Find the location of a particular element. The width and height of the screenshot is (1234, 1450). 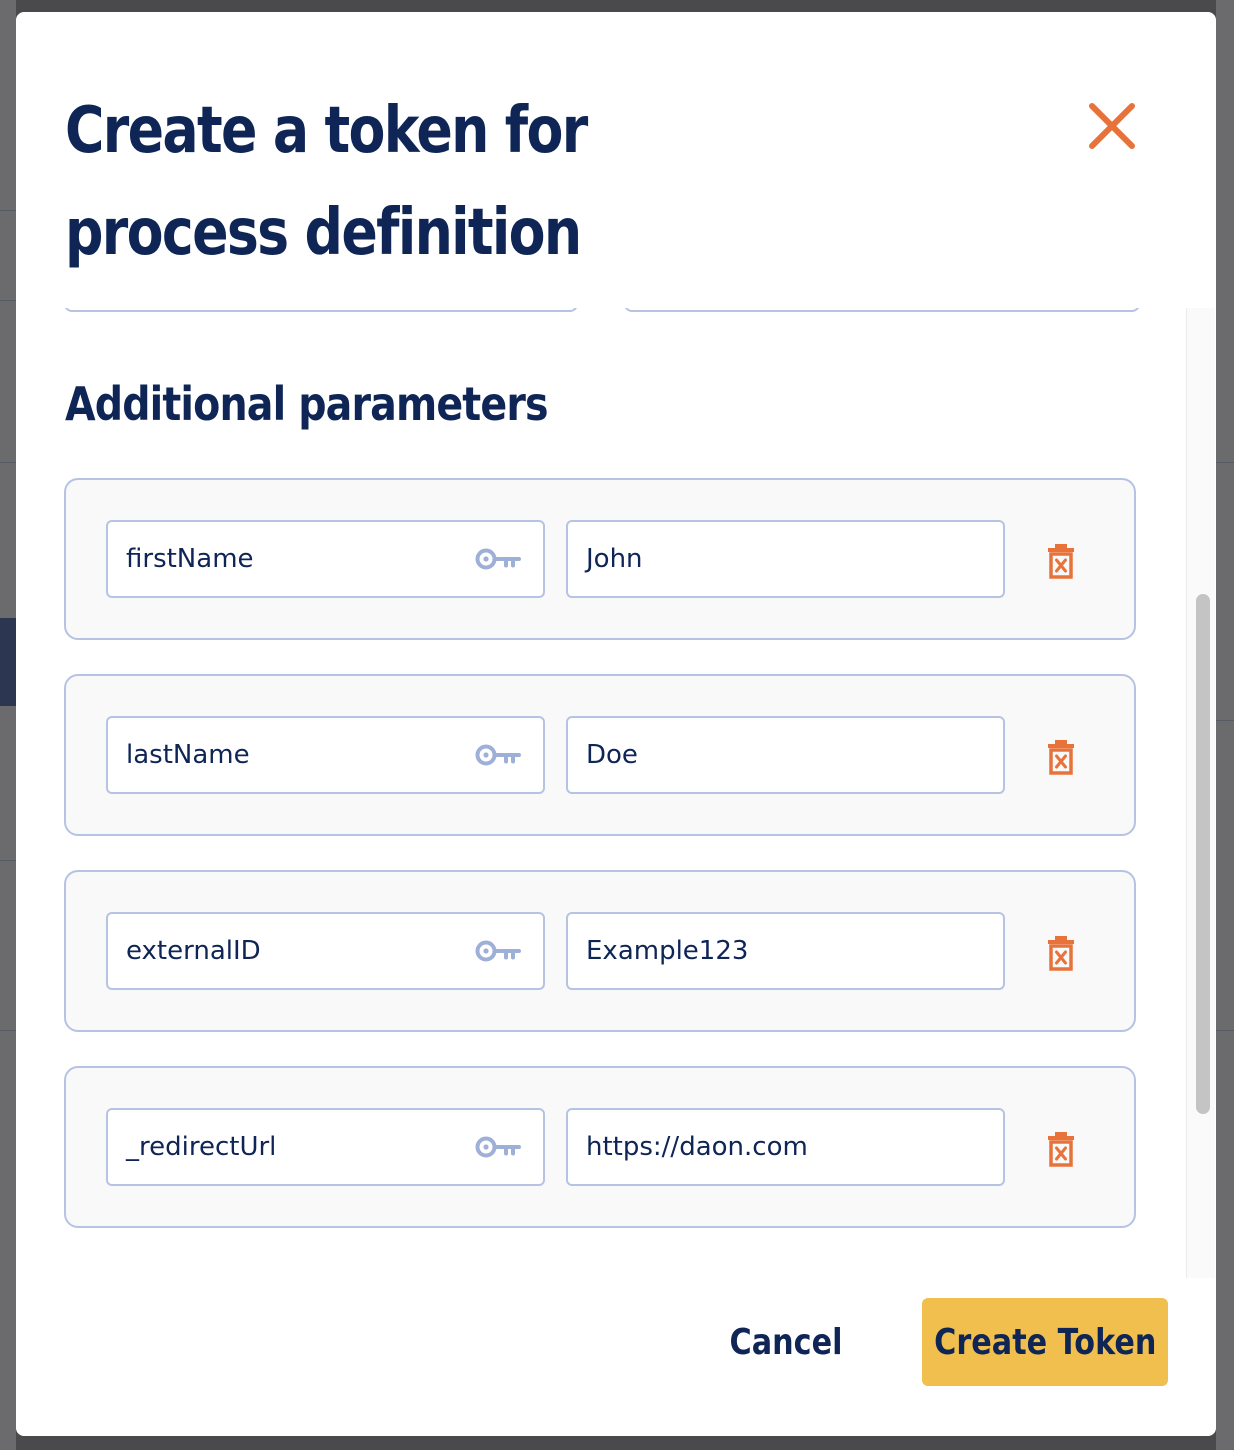

parameter-key-value: firstName is located at coordinates (190, 559).